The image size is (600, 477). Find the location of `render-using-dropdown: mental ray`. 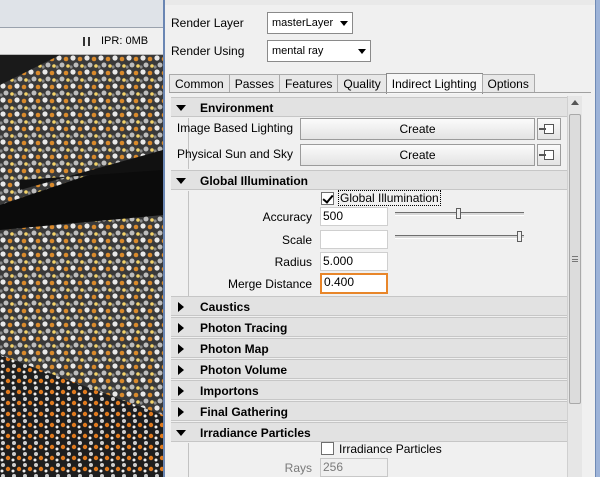

render-using-dropdown: mental ray is located at coordinates (319, 51).